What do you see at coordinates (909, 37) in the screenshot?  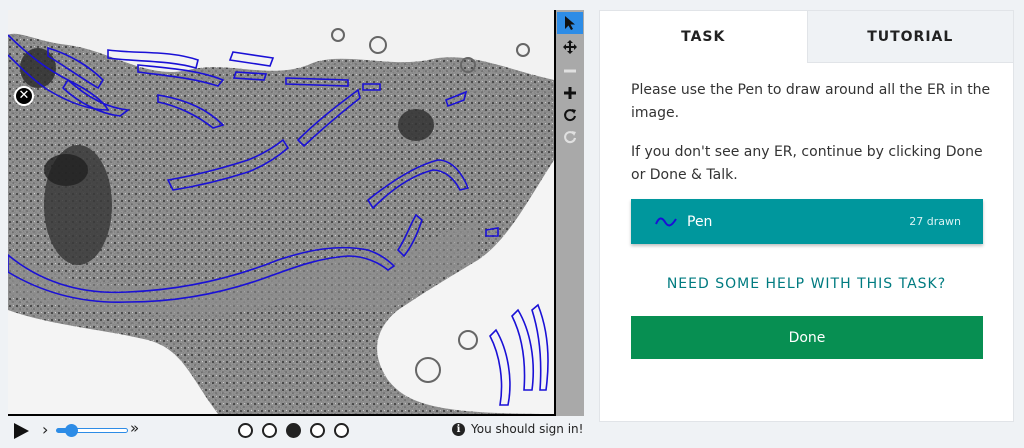 I see `tab-tutorial: TUTORIAL` at bounding box center [909, 37].